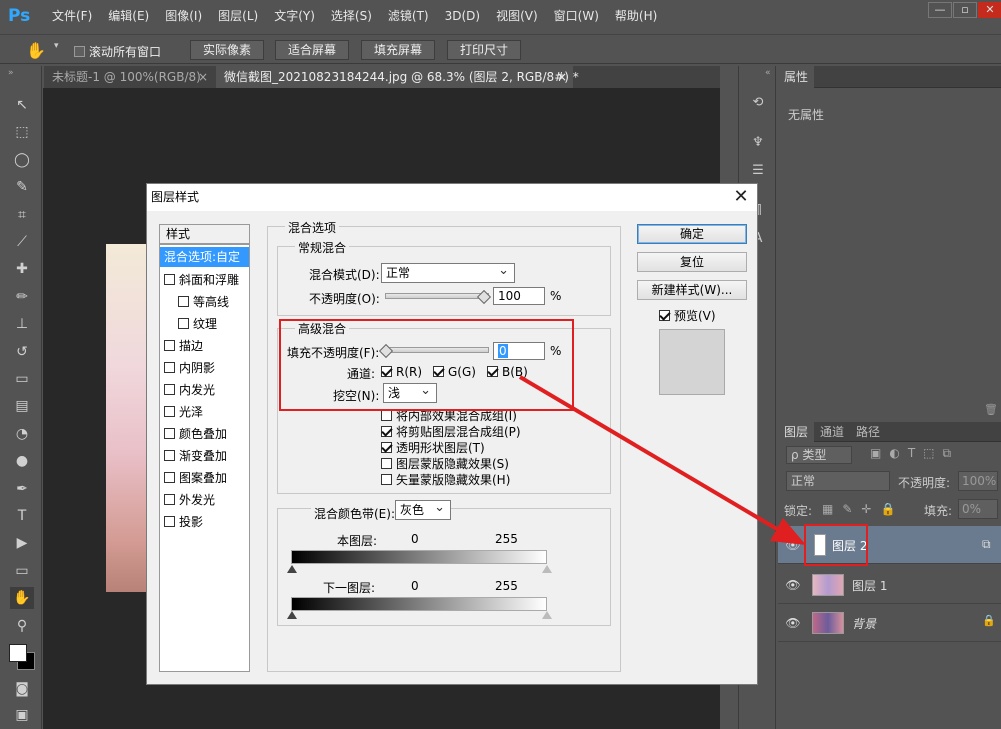  I want to click on underlying-white-slider, so click(547, 615).